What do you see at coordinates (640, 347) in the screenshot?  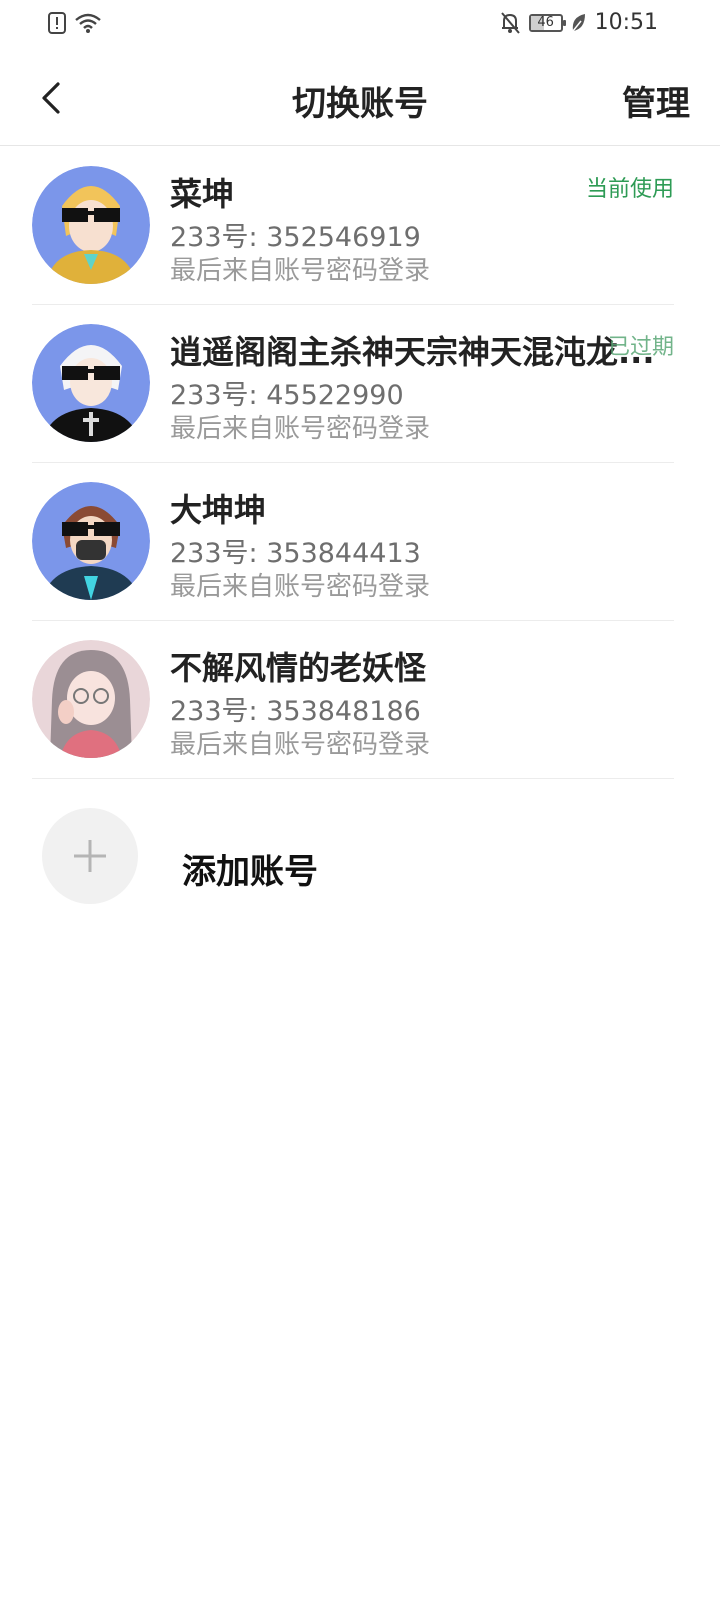 I see `status-badge: 已过期` at bounding box center [640, 347].